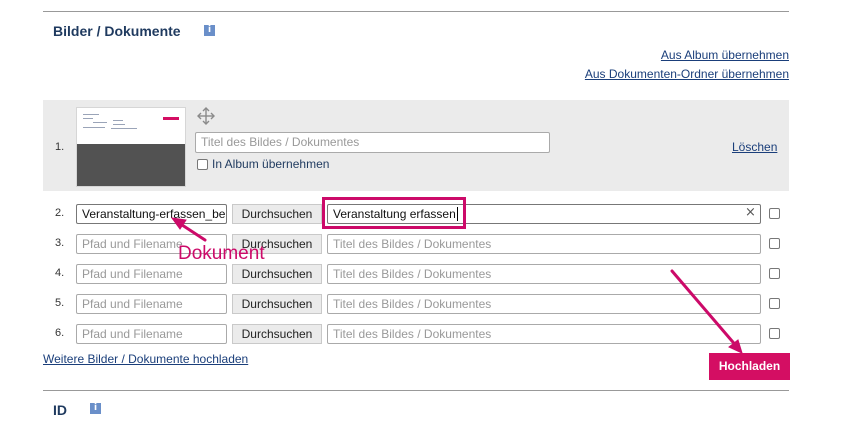 The image size is (848, 424). Describe the element at coordinates (372, 142) in the screenshot. I see `existing-title-input: Titel des Bildes / Dokumentes` at that location.